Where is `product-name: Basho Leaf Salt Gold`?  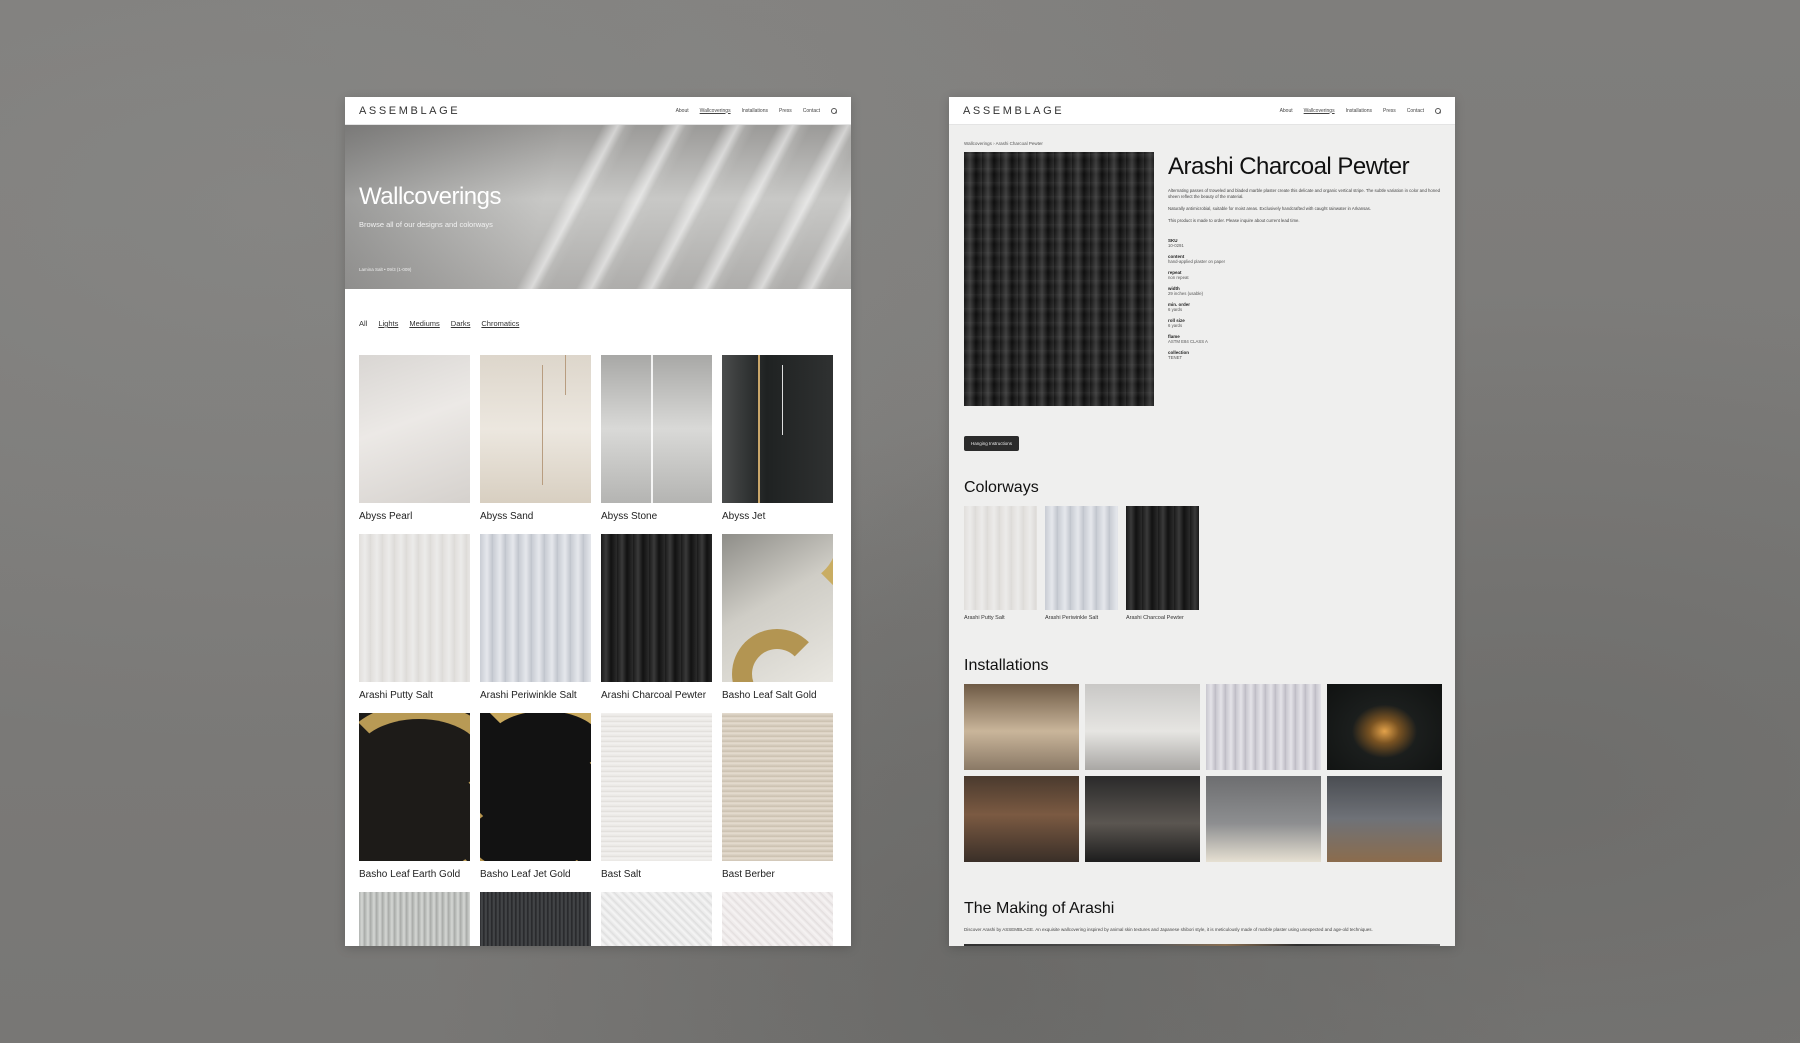
product-name: Basho Leaf Salt Gold is located at coordinates (769, 695).